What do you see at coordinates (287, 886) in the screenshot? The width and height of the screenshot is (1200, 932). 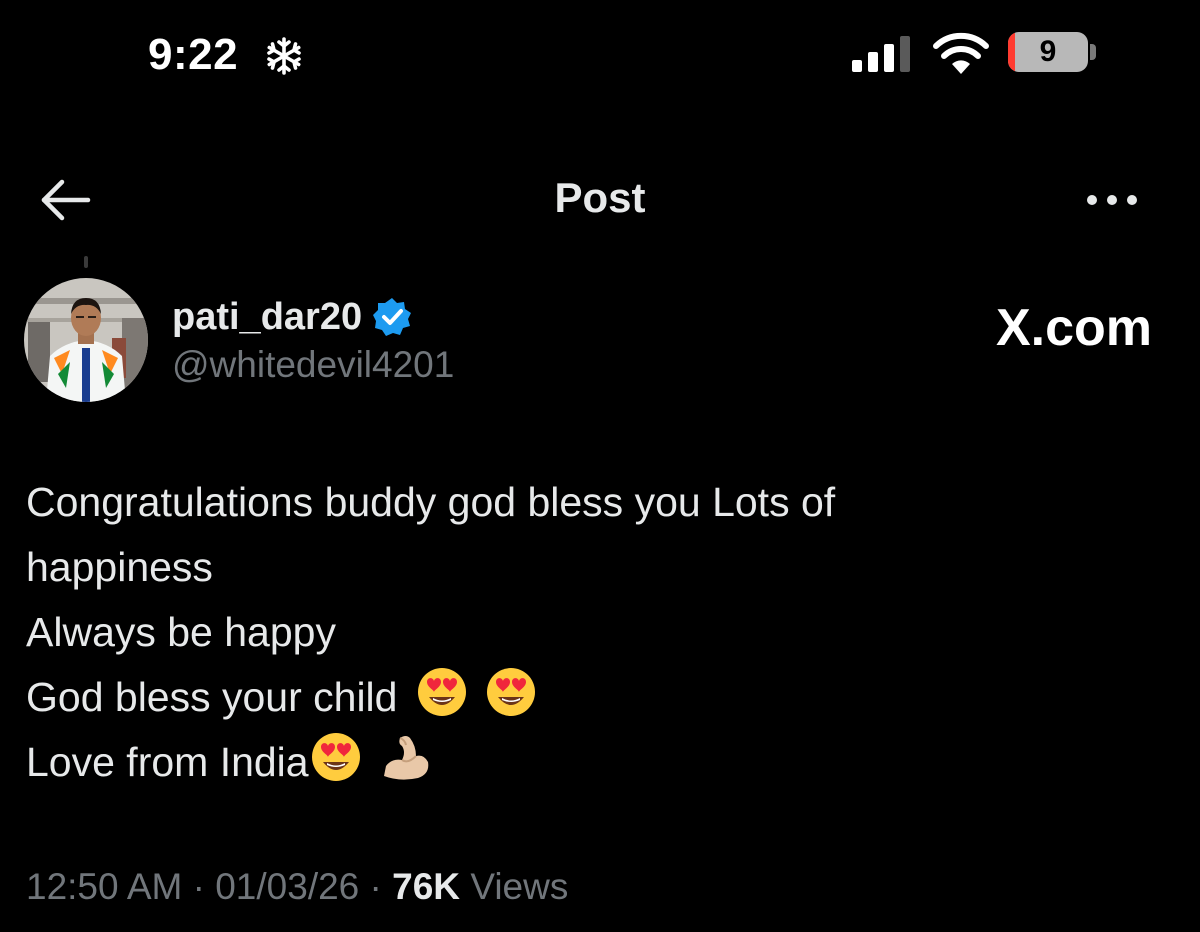 I see `post-date: 01/03/26` at bounding box center [287, 886].